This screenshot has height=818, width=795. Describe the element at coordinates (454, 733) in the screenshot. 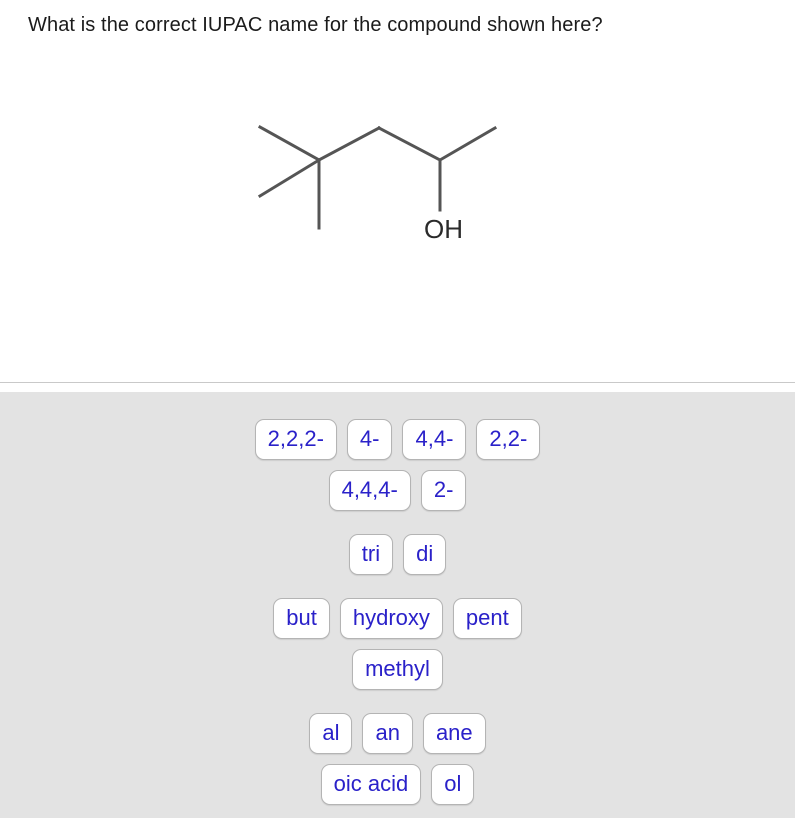

I see `answer-tile-ane: ane` at that location.